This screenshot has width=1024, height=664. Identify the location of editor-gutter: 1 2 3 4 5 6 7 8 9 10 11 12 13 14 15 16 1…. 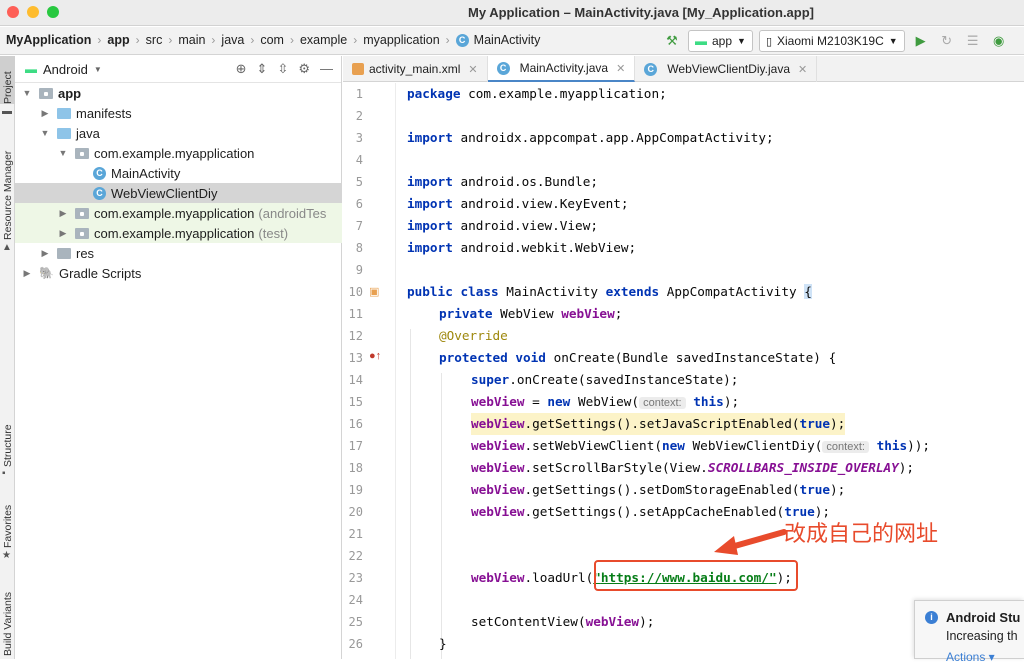
(369, 371).